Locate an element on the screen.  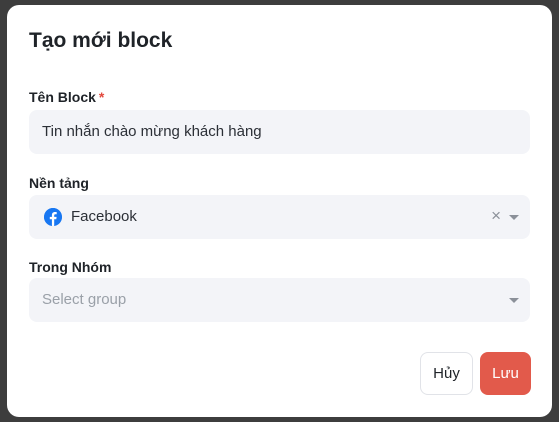
group-select: Select group is located at coordinates (279, 300).